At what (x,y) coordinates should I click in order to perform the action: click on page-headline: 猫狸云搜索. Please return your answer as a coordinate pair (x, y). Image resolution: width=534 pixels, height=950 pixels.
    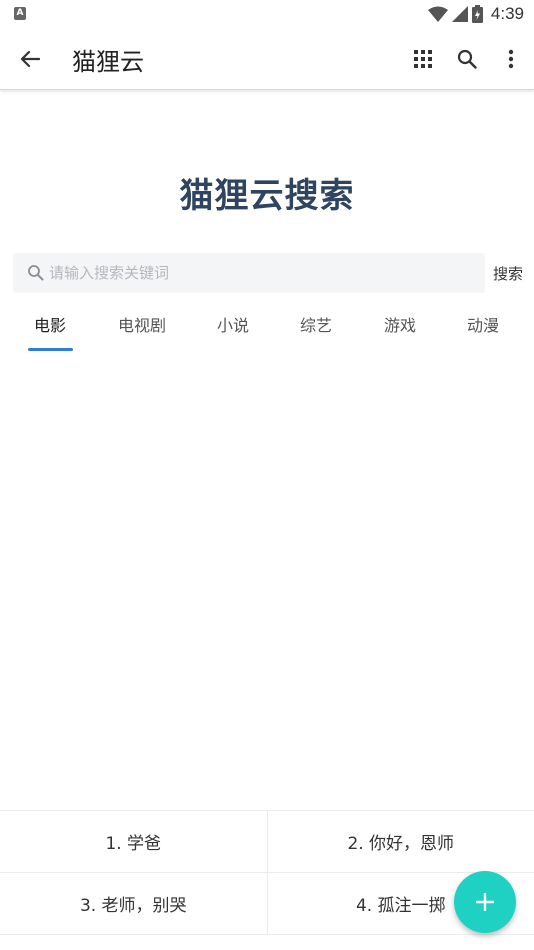
    Looking at the image, I should click on (267, 196).